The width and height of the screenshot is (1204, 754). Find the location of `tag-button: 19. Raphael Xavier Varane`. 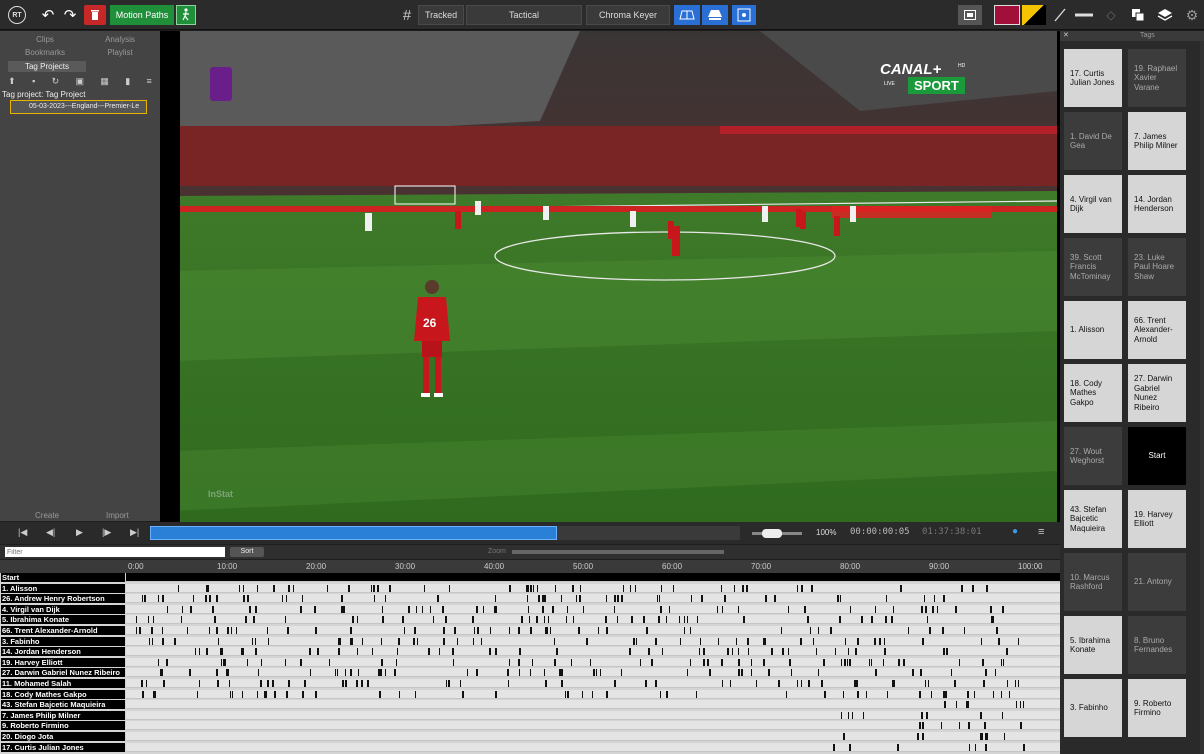

tag-button: 19. Raphael Xavier Varane is located at coordinates (1157, 78).